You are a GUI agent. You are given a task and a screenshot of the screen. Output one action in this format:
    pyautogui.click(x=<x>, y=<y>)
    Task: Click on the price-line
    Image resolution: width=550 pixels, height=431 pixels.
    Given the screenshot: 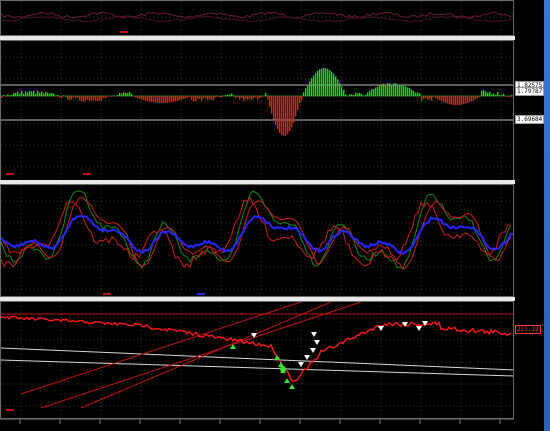 What is the action you would take?
    pyautogui.click(x=256, y=349)
    